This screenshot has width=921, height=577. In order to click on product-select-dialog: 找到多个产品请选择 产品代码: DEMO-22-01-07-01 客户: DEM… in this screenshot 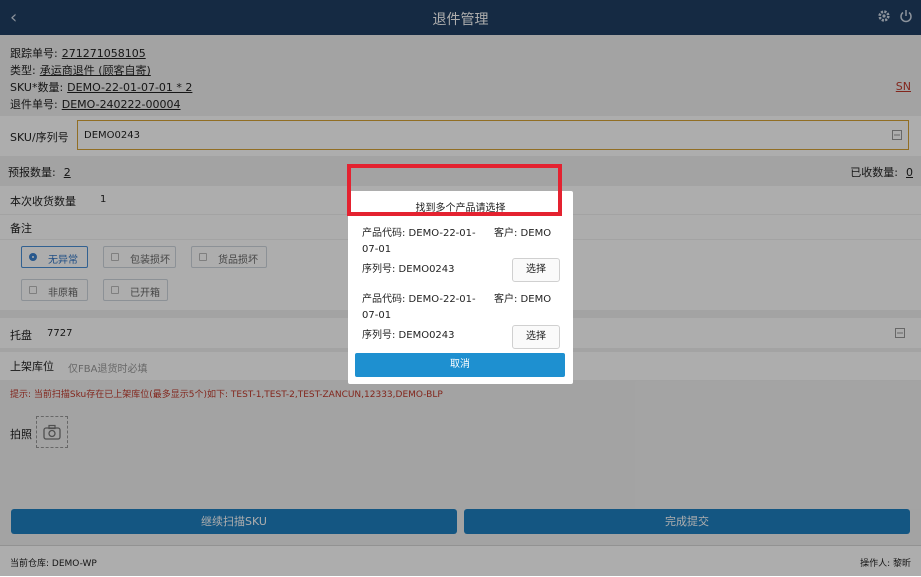, I will do `click(460, 287)`.